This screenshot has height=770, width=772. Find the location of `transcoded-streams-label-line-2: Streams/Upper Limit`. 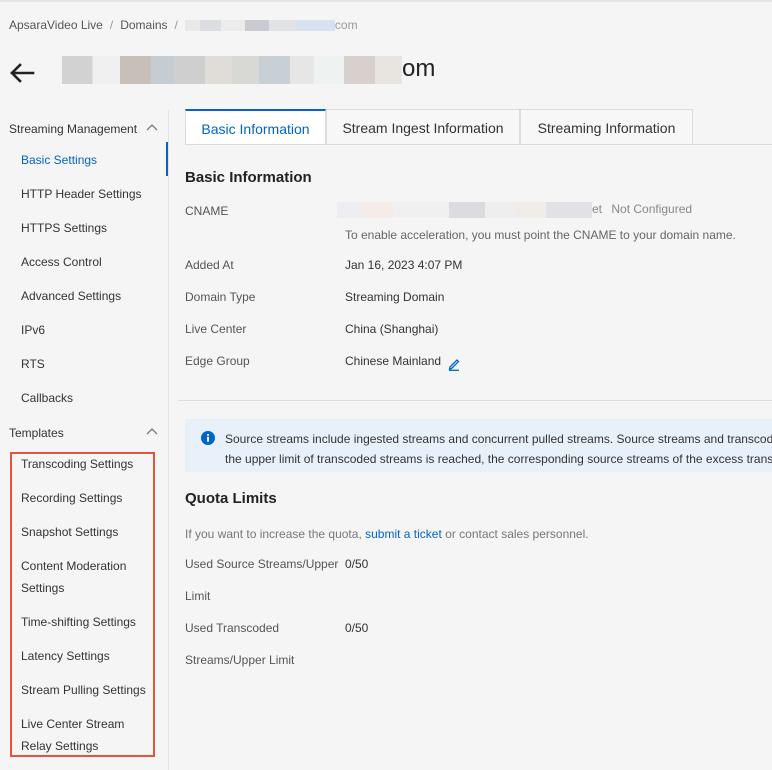

transcoded-streams-label-line-2: Streams/Upper Limit is located at coordinates (240, 660).